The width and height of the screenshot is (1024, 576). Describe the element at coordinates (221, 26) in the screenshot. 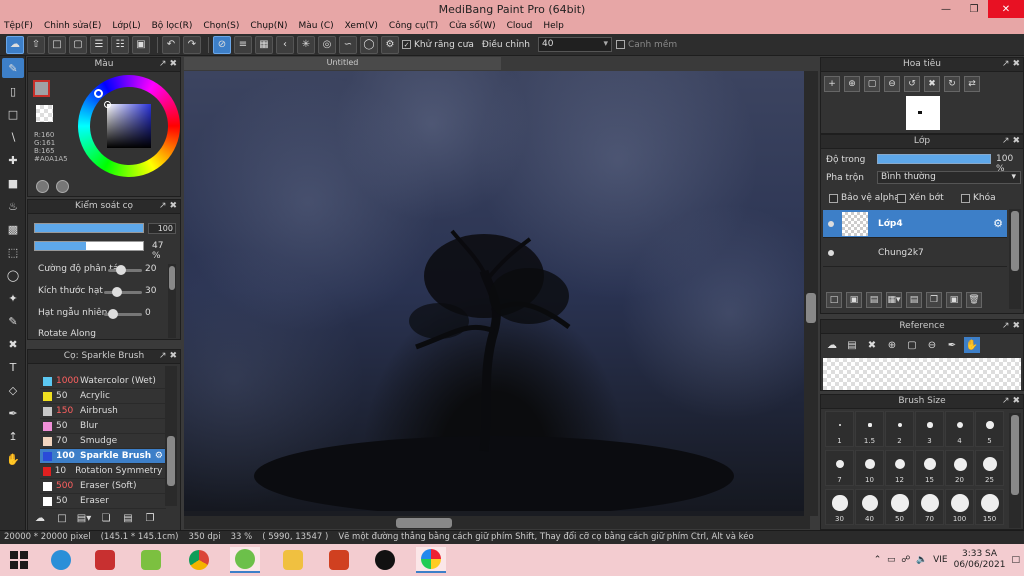

I see `menu-select: Chọn(S)` at that location.